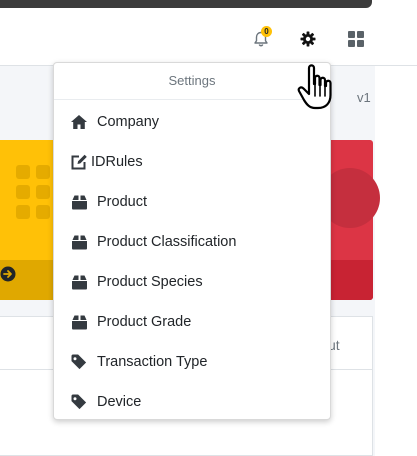  Describe the element at coordinates (192, 122) in the screenshot. I see `menu-item-company: Company` at that location.